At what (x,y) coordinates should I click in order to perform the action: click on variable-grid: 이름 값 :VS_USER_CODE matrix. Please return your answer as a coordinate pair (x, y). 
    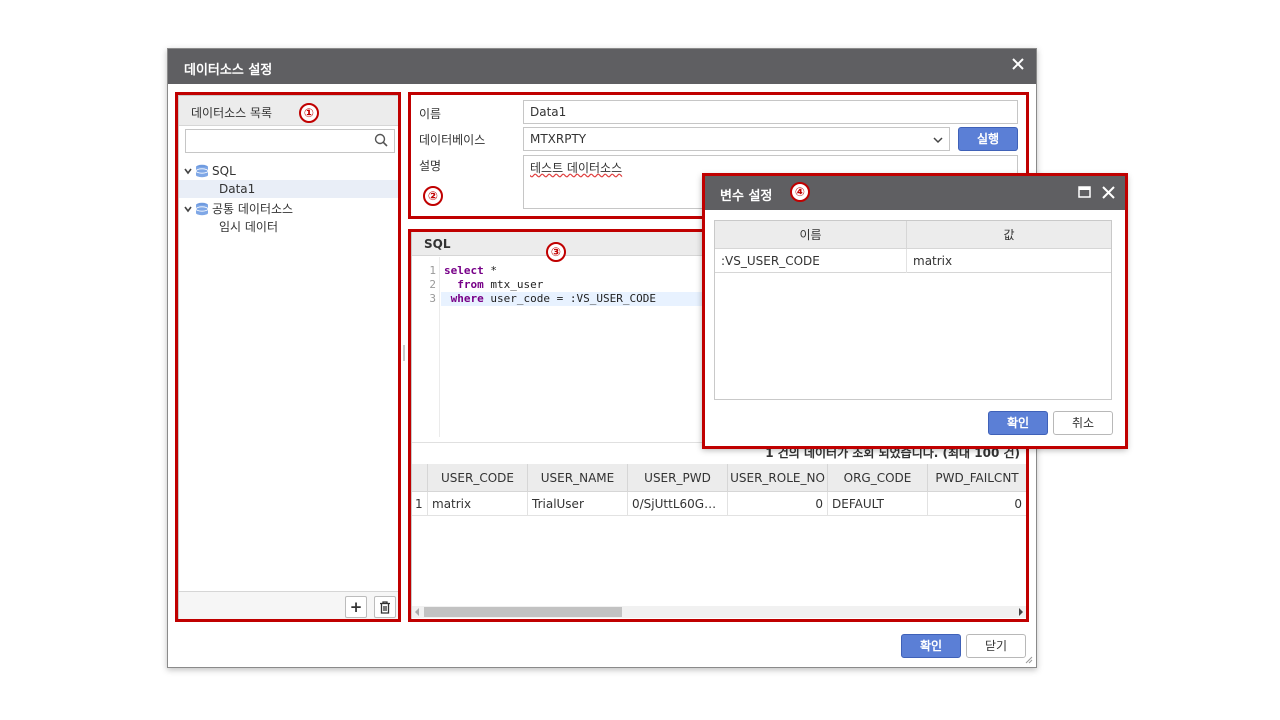
    Looking at the image, I should click on (913, 310).